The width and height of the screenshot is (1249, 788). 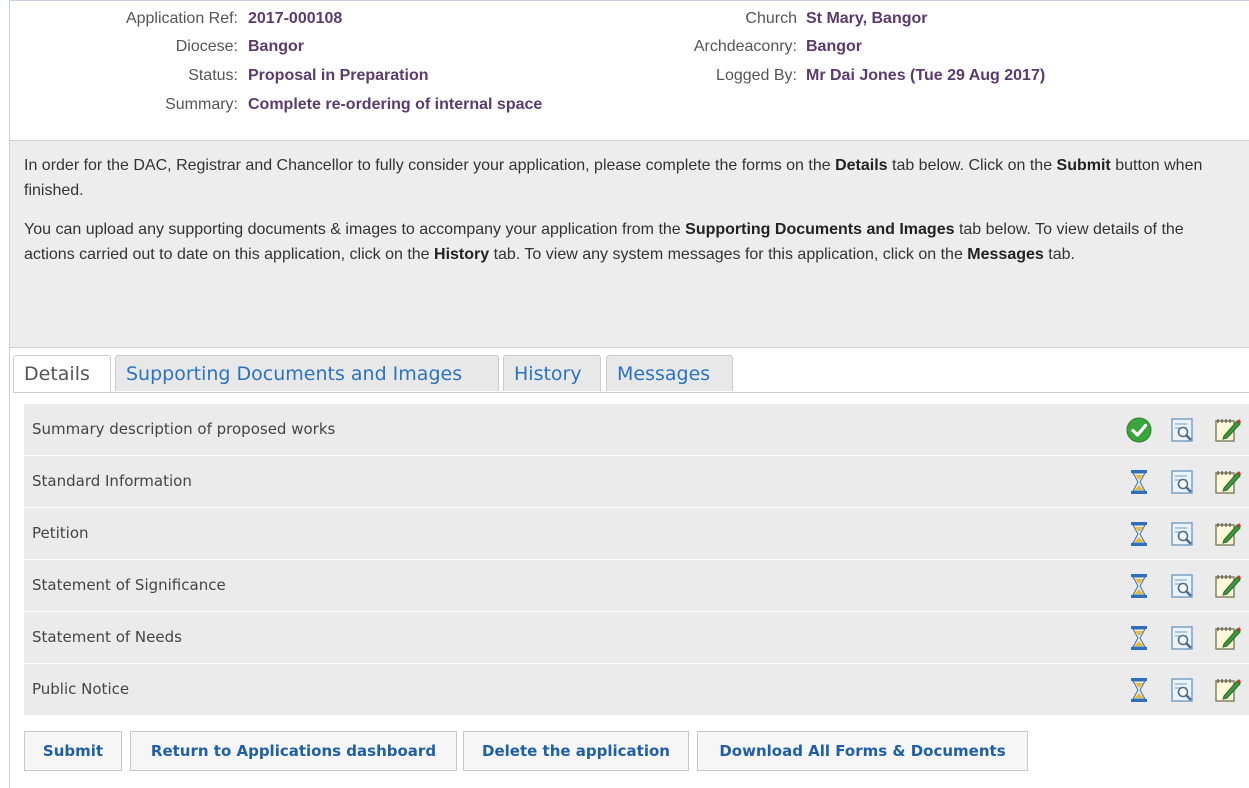 I want to click on check-icon, so click(x=1139, y=430).